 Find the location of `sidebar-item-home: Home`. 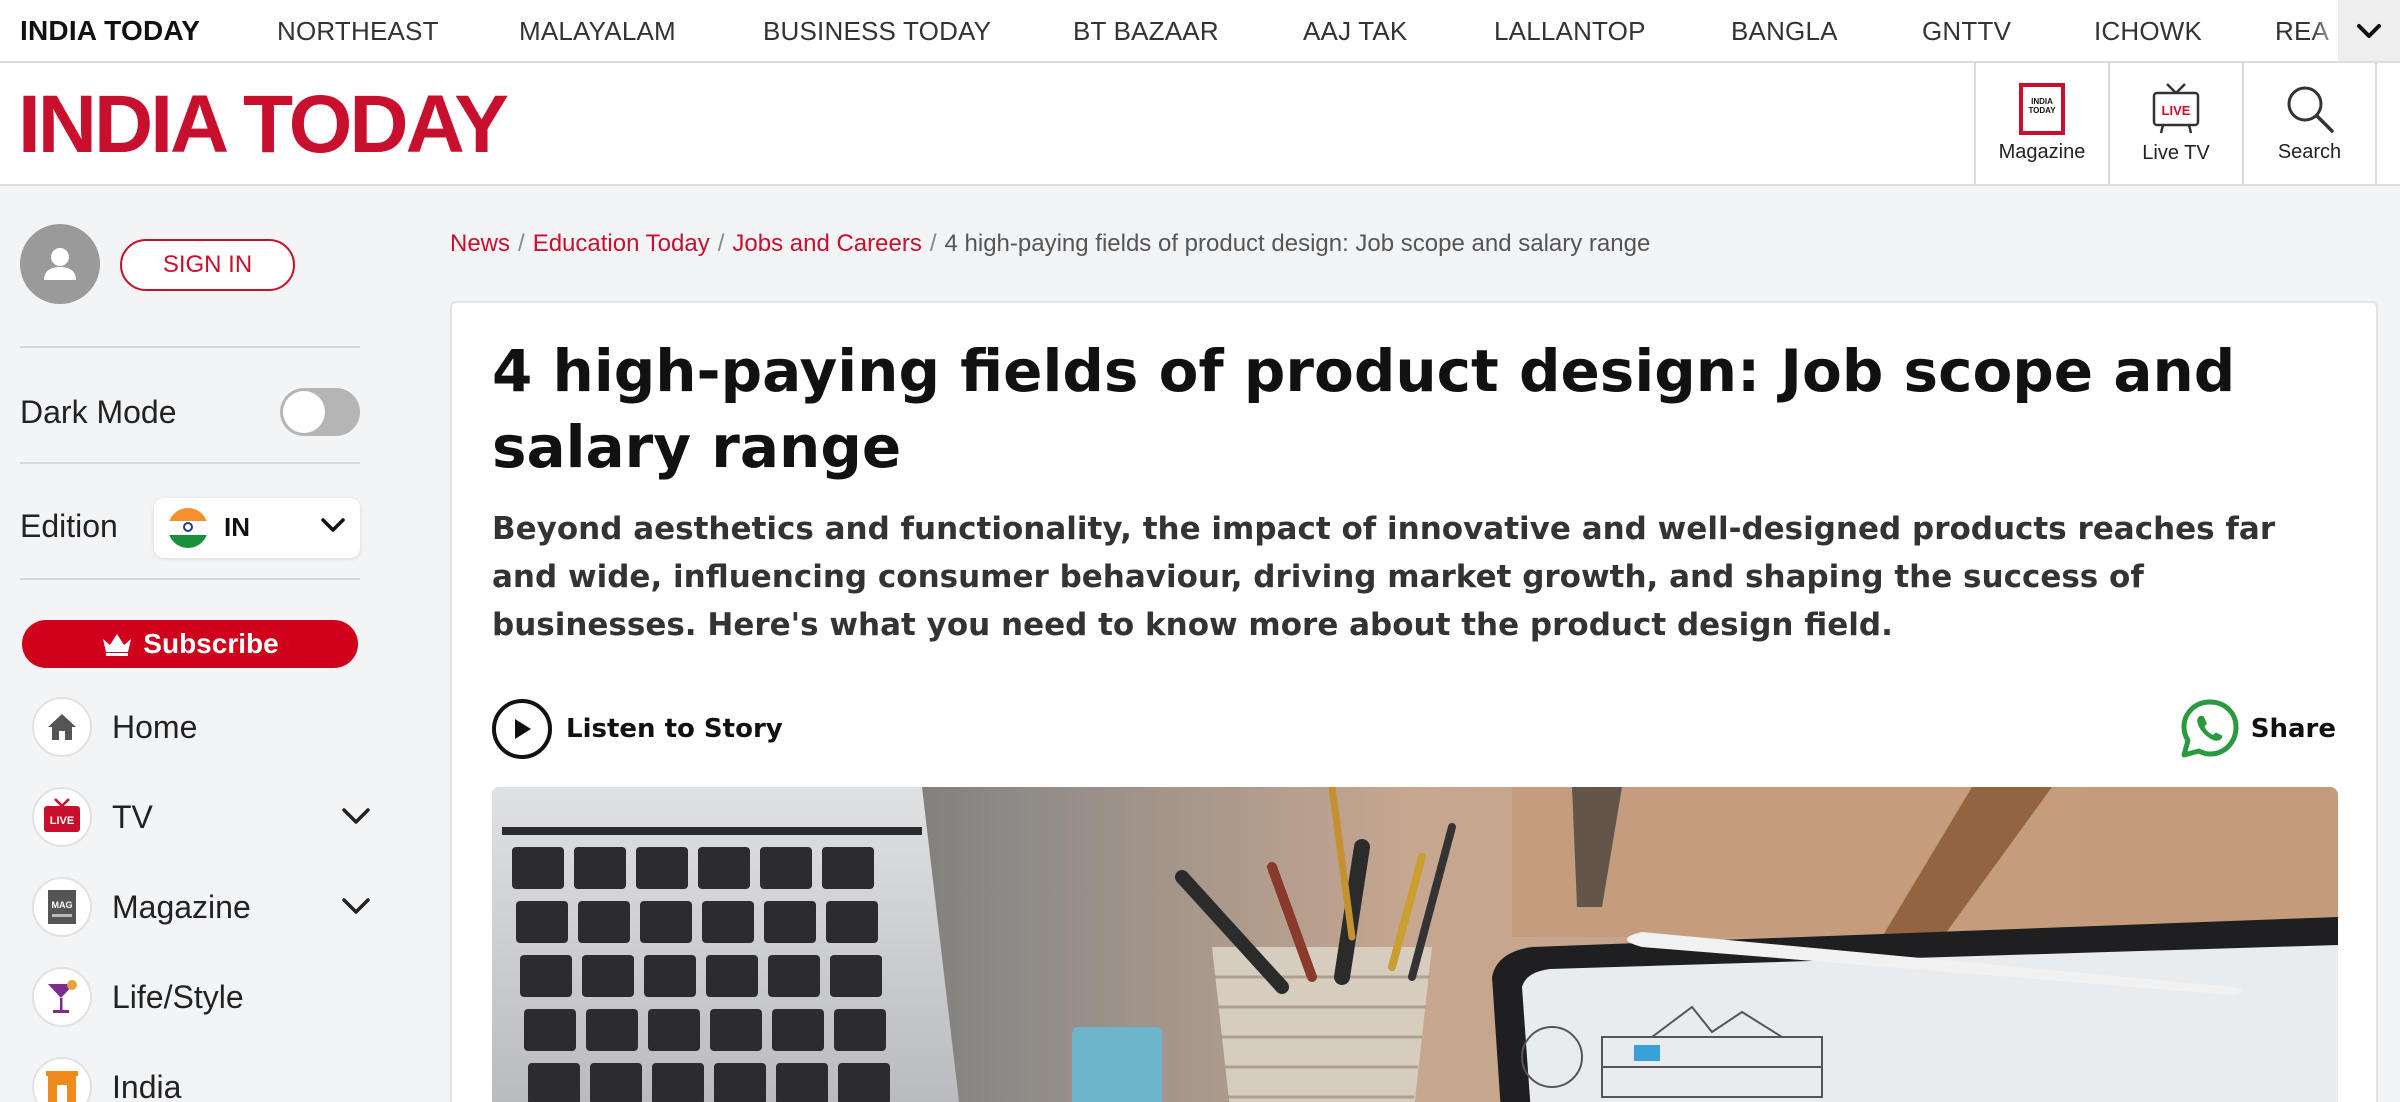

sidebar-item-home: Home is located at coordinates (202, 729).